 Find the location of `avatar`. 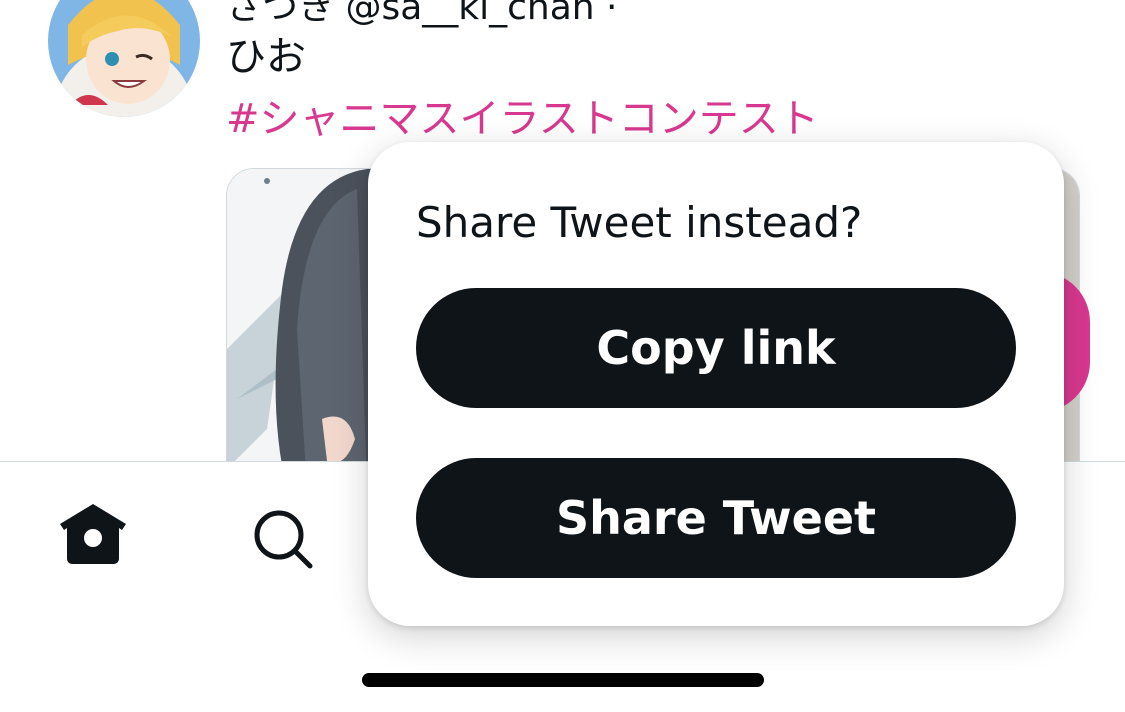

avatar is located at coordinates (124, 58).